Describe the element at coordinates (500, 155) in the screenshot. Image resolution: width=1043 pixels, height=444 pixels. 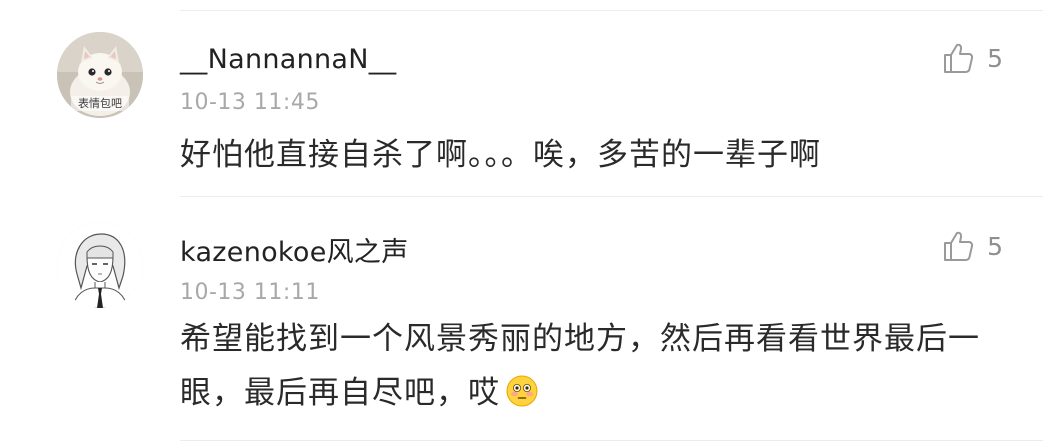
I see `comment-text: 好怕他直接自杀了啊。。。唉，多苦的一辈子啊` at that location.